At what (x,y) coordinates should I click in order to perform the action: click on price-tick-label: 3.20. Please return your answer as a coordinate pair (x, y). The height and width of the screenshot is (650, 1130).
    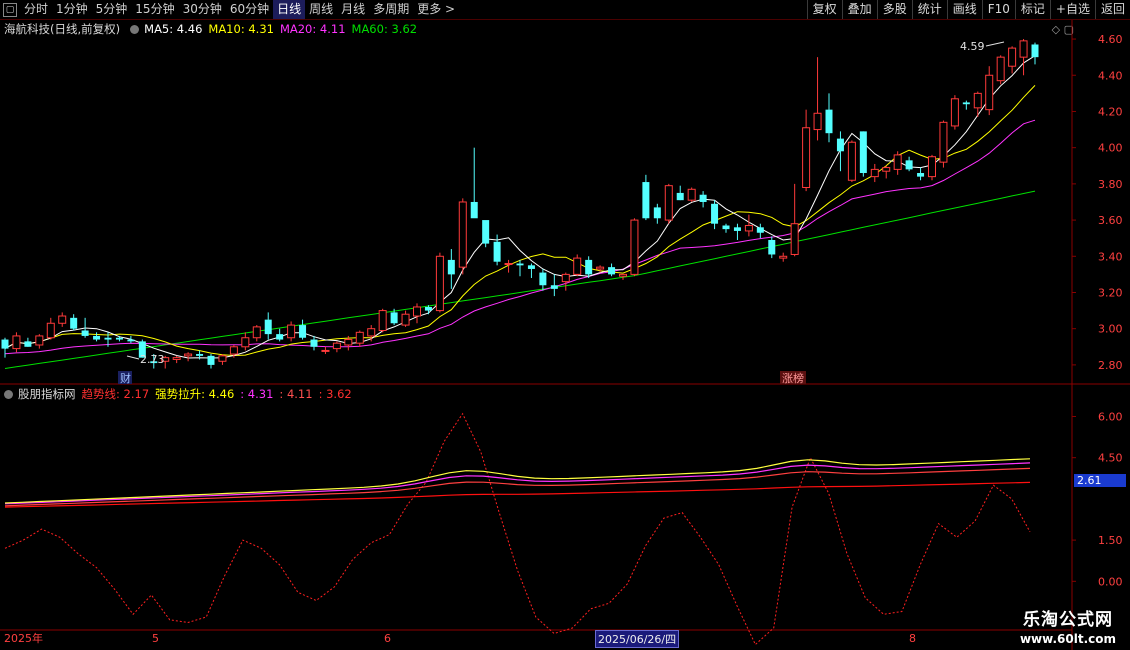
    Looking at the image, I should click on (1110, 292).